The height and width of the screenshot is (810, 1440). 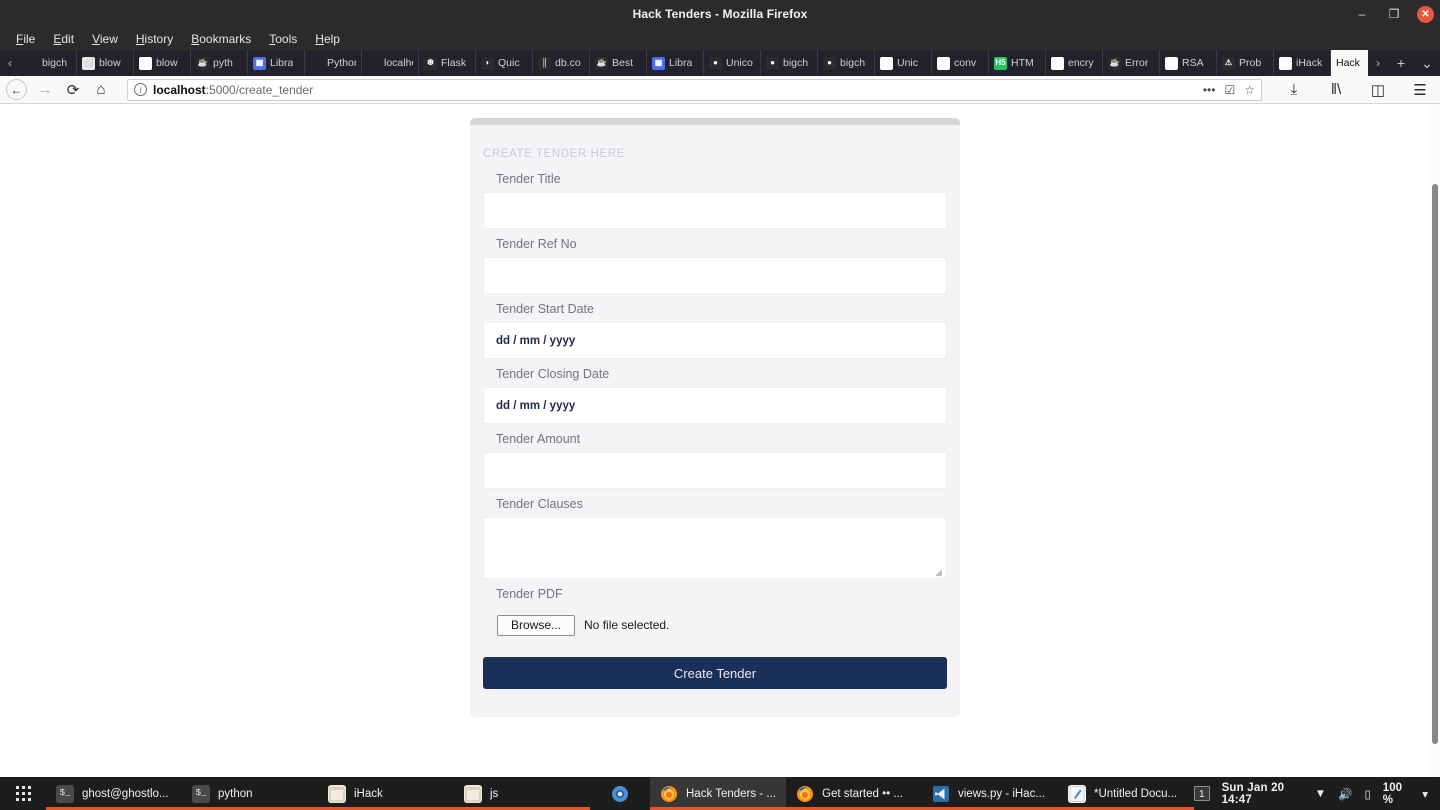 What do you see at coordinates (1249, 90) in the screenshot?
I see `bookmark-star-icon: ☆` at bounding box center [1249, 90].